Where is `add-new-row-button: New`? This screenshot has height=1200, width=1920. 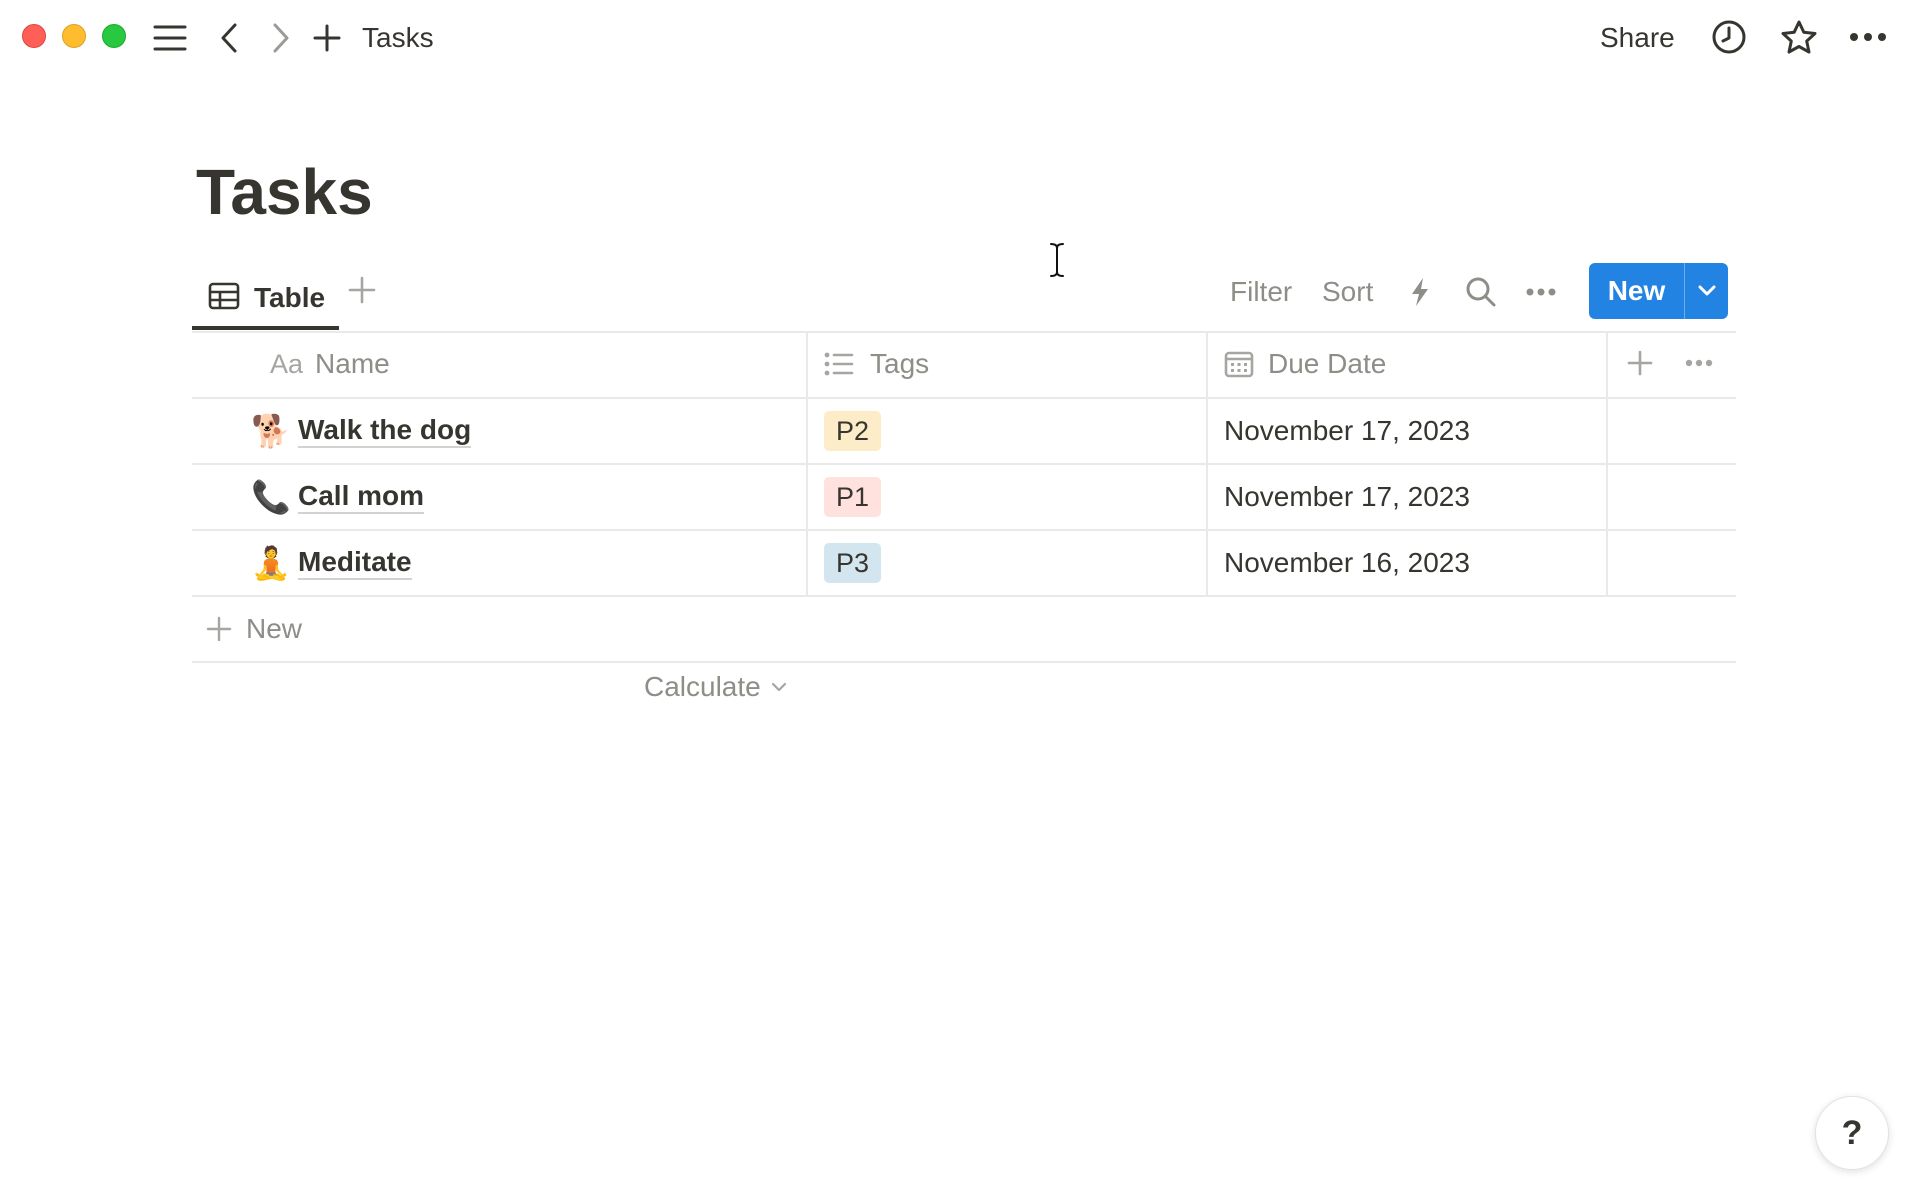
add-new-row-button: New is located at coordinates (254, 629).